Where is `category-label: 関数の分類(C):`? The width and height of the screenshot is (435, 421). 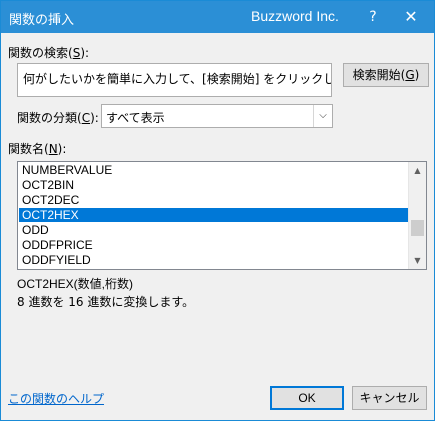 category-label: 関数の分類(C): is located at coordinates (58, 117).